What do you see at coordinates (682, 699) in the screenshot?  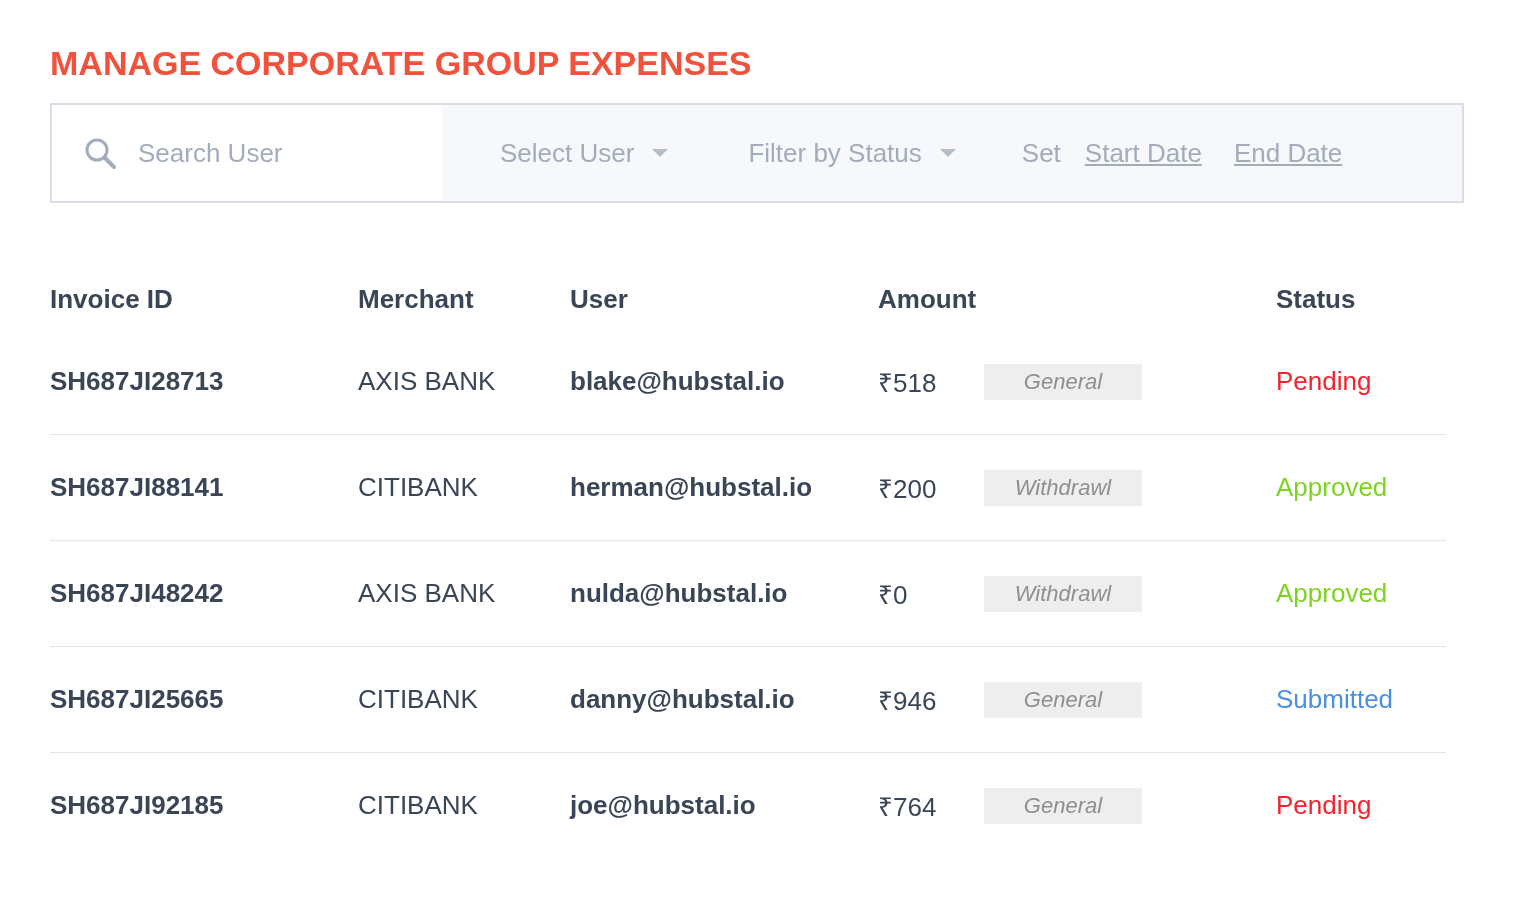 I see `user-email: danny@hubstal.io` at bounding box center [682, 699].